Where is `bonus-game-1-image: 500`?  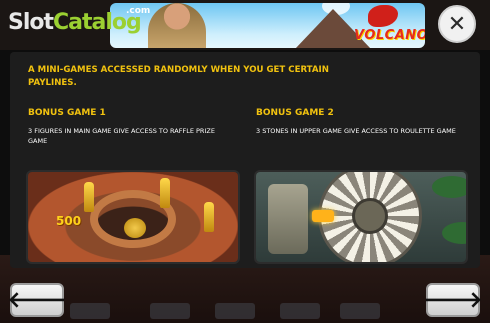
bonus-game-1-image: 500 is located at coordinates (133, 217).